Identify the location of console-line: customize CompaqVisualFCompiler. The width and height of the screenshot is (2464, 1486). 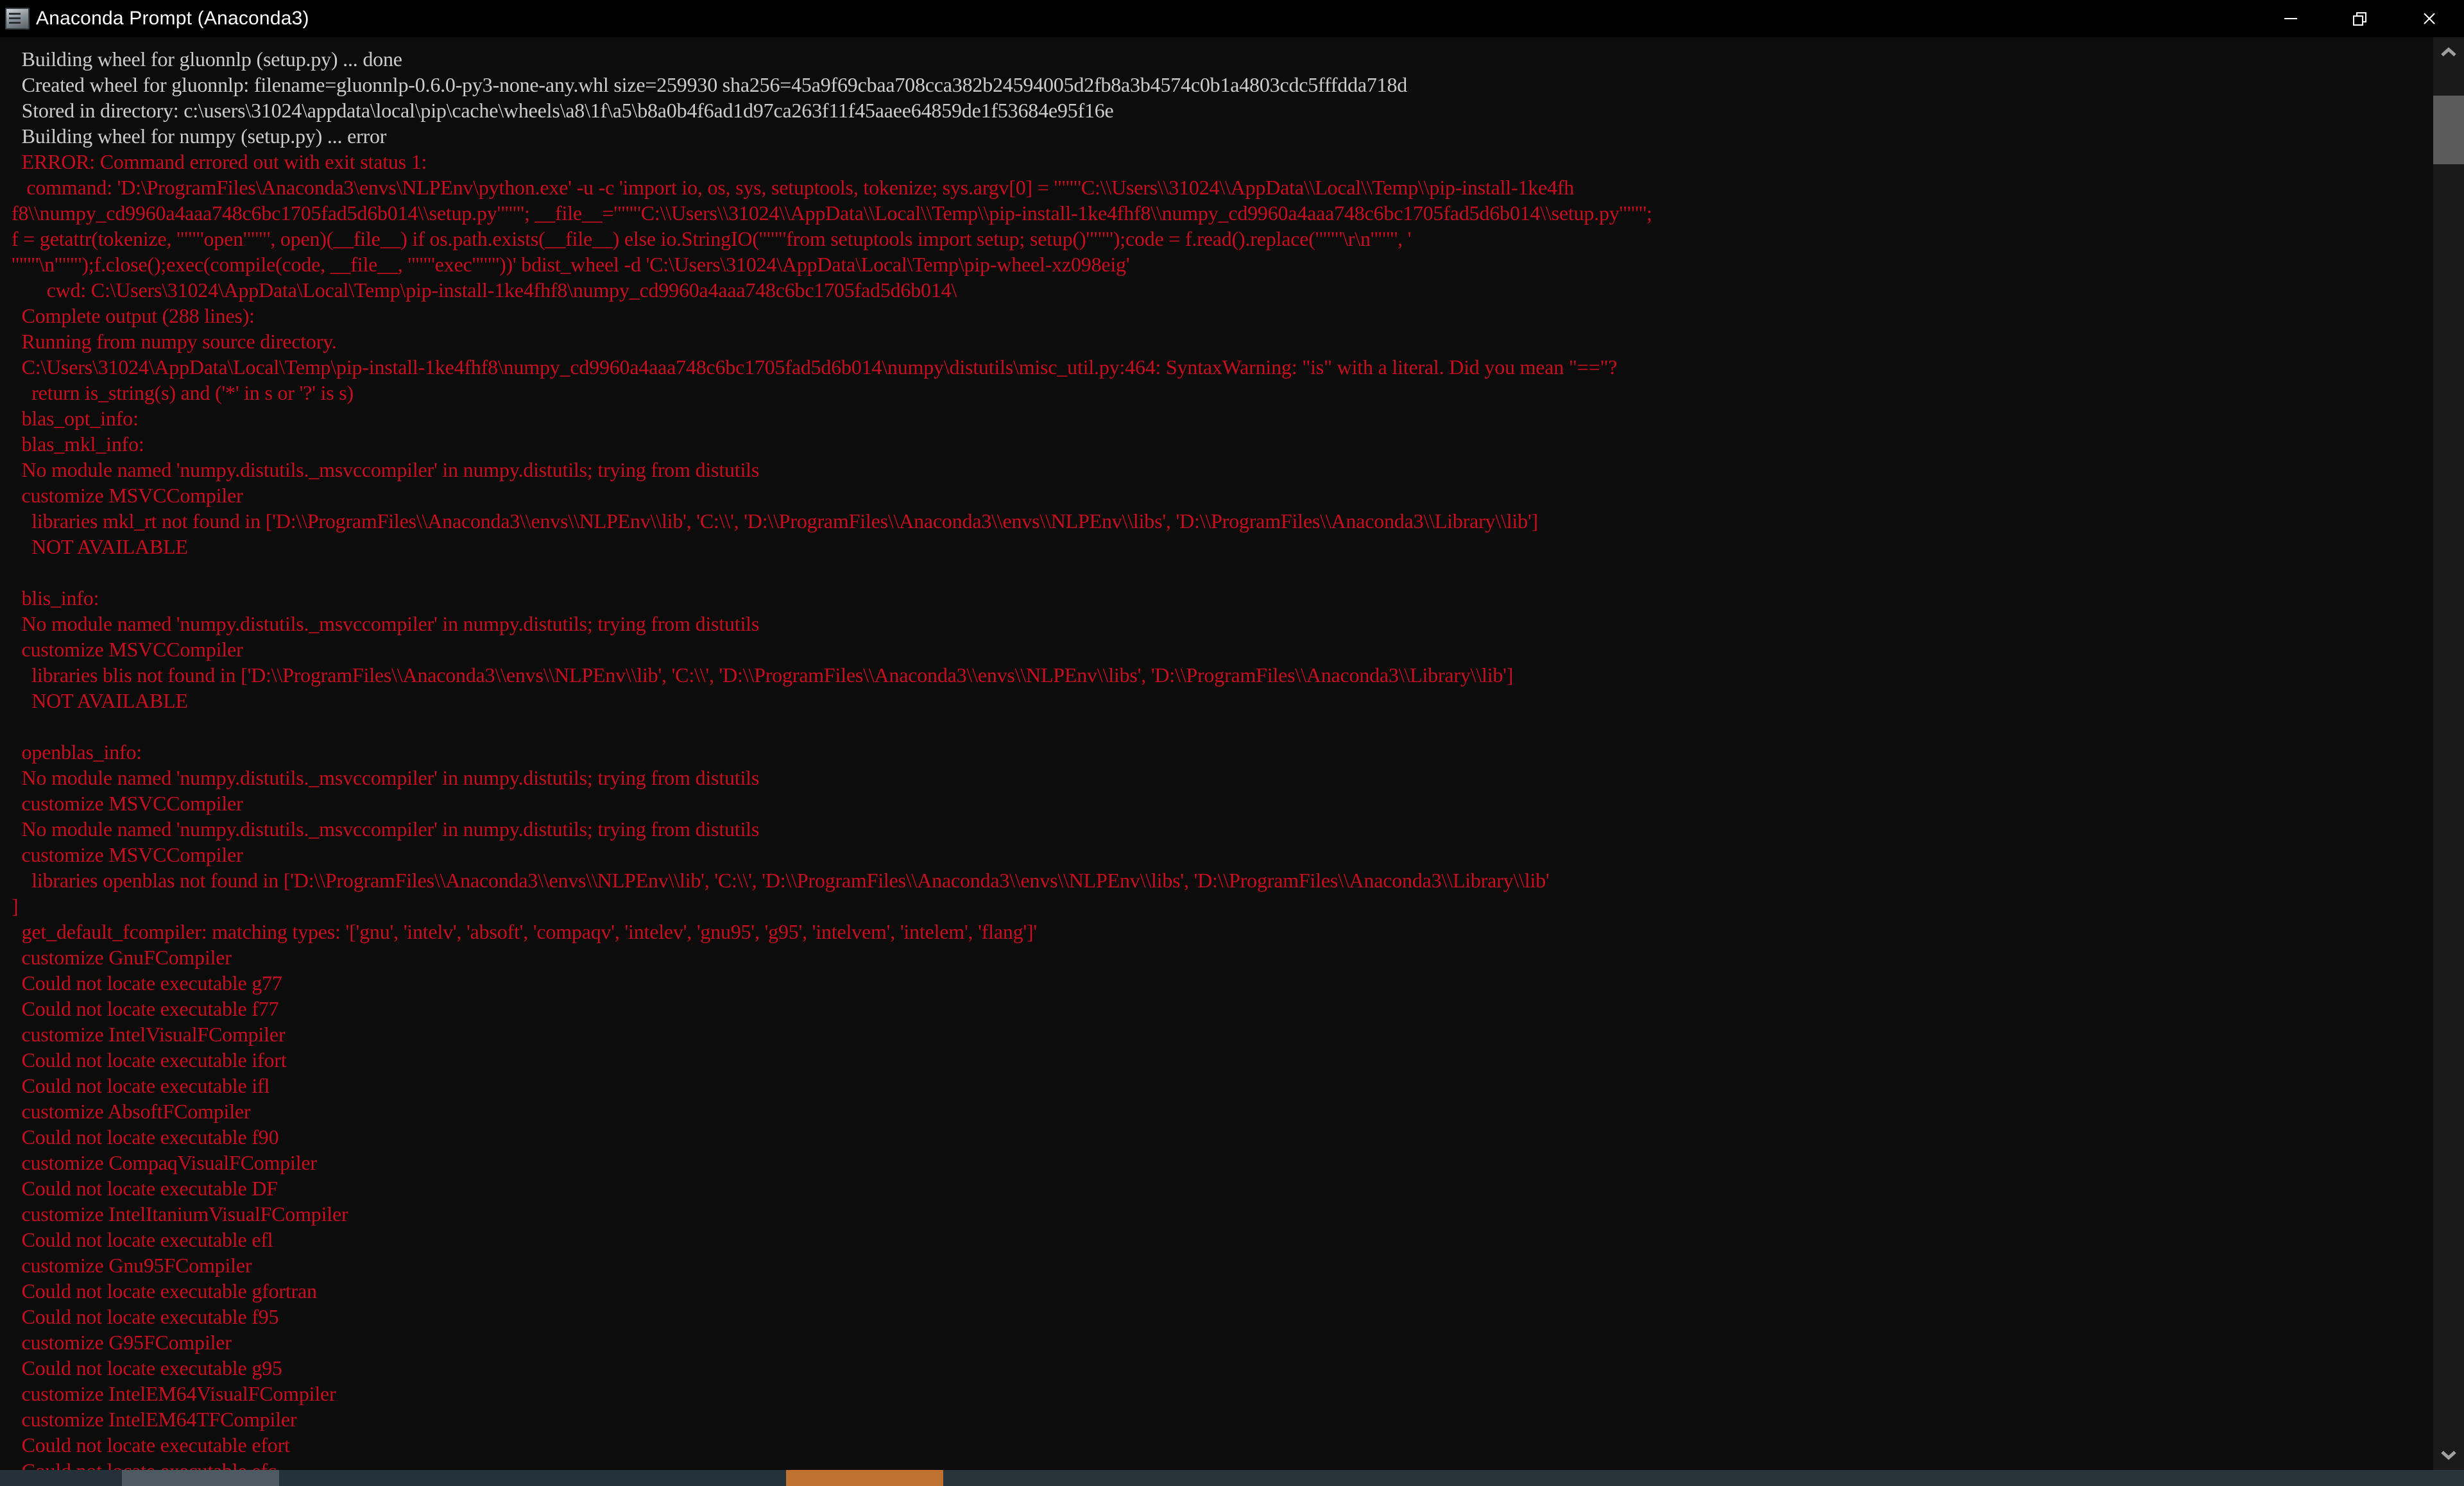
(165, 1162).